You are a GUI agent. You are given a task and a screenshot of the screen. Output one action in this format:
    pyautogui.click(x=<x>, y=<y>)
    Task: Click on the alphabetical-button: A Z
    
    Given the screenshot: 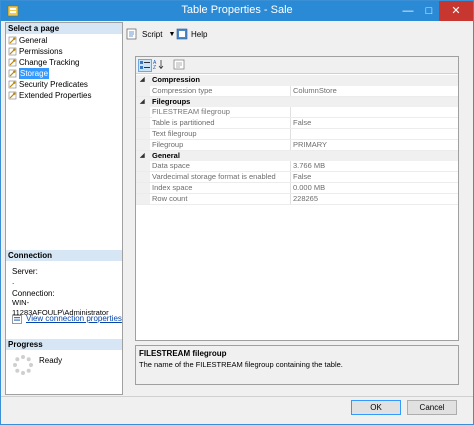 What is the action you would take?
    pyautogui.click(x=160, y=65)
    